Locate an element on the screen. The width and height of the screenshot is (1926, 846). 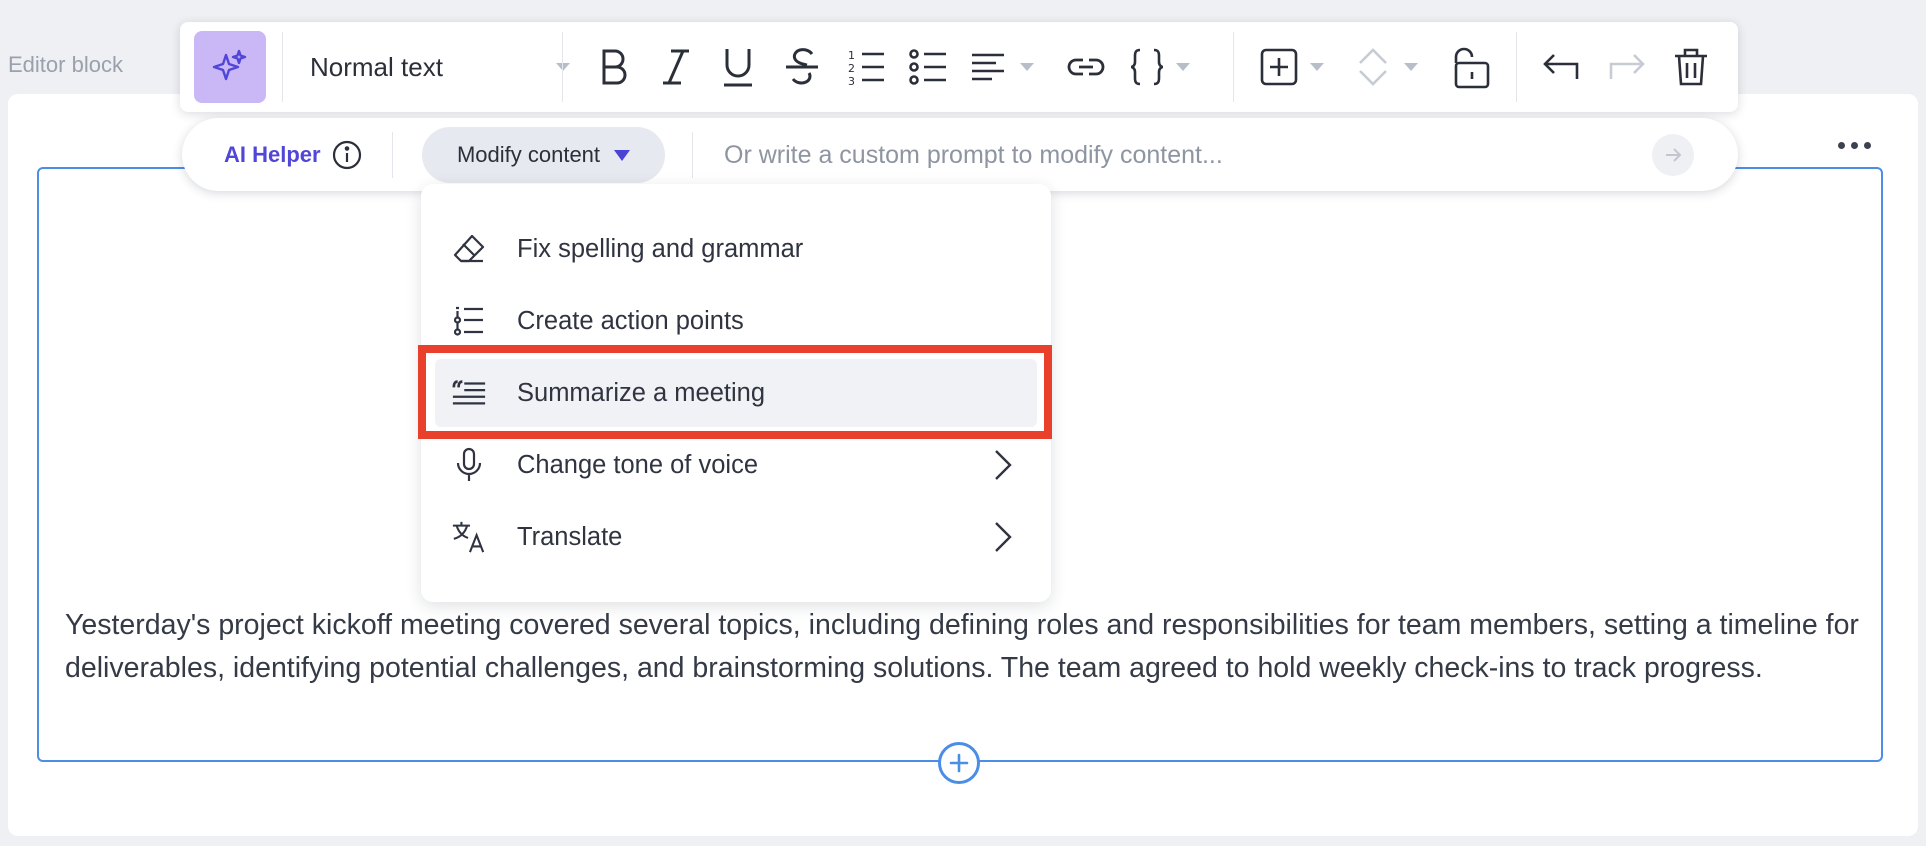
menu-item-summarize-meeting: Summarize a meeting is located at coordinates (736, 393).